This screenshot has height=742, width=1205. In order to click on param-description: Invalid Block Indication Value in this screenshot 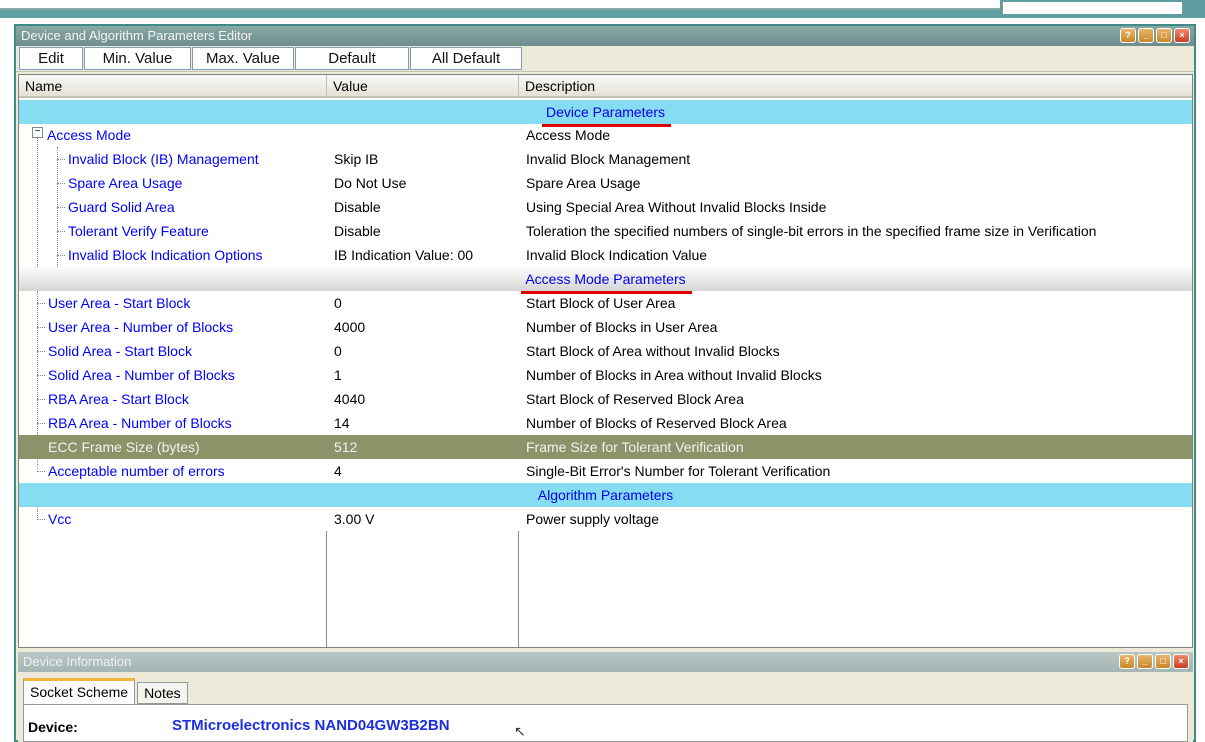, I will do `click(617, 255)`.